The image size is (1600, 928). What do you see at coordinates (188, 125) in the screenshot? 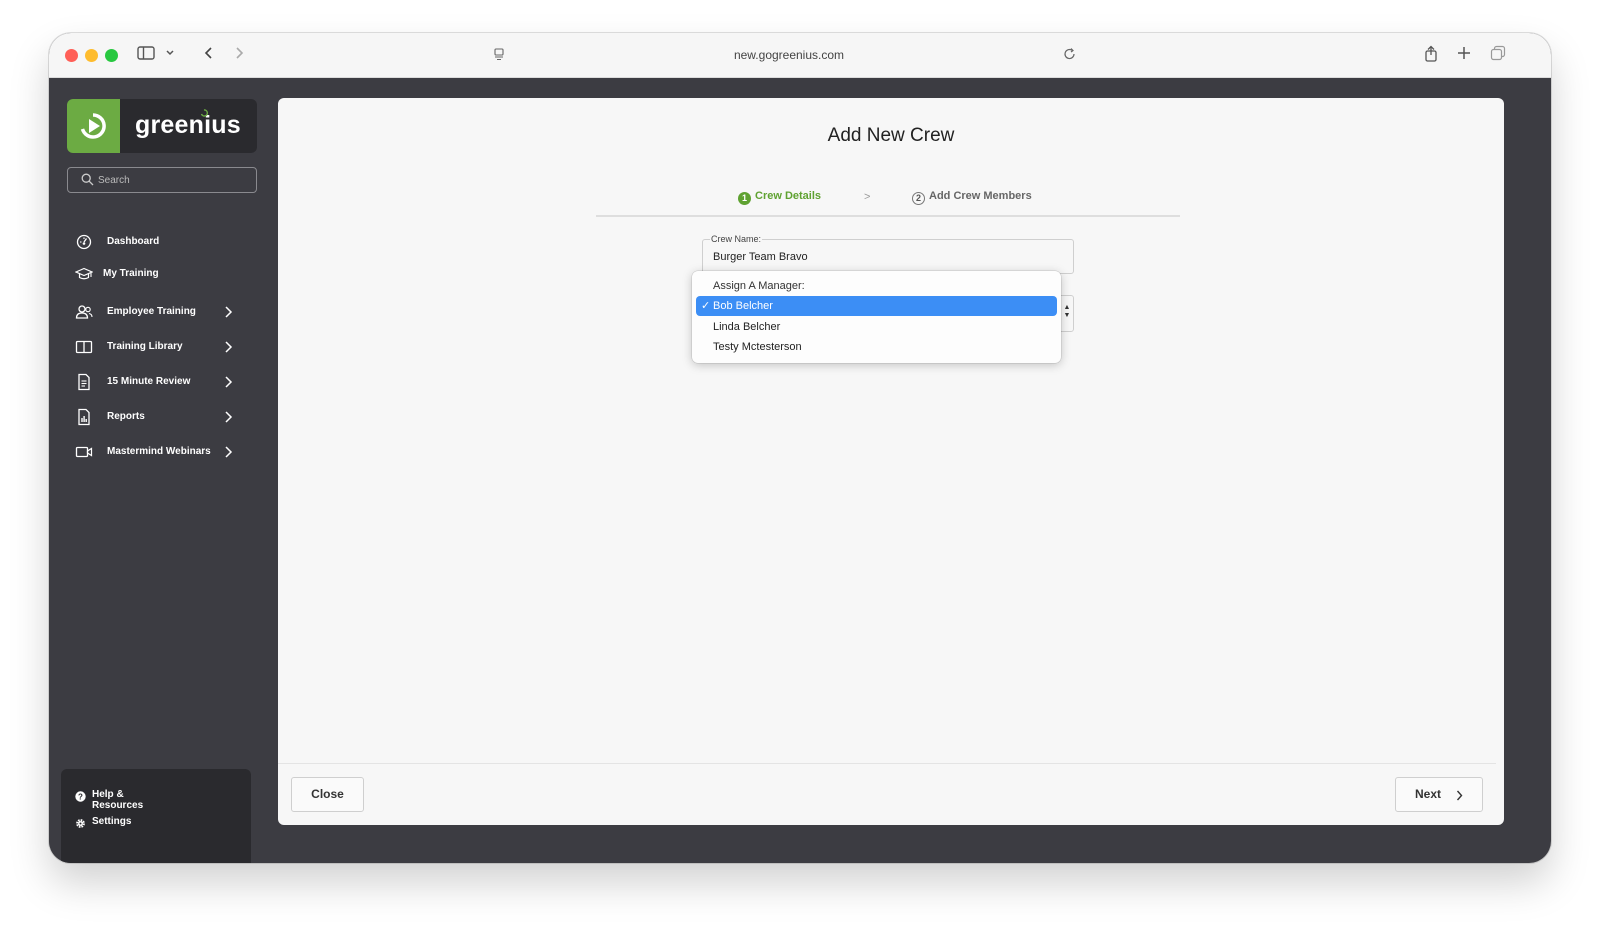
I see `logo-text: greenius` at bounding box center [188, 125].